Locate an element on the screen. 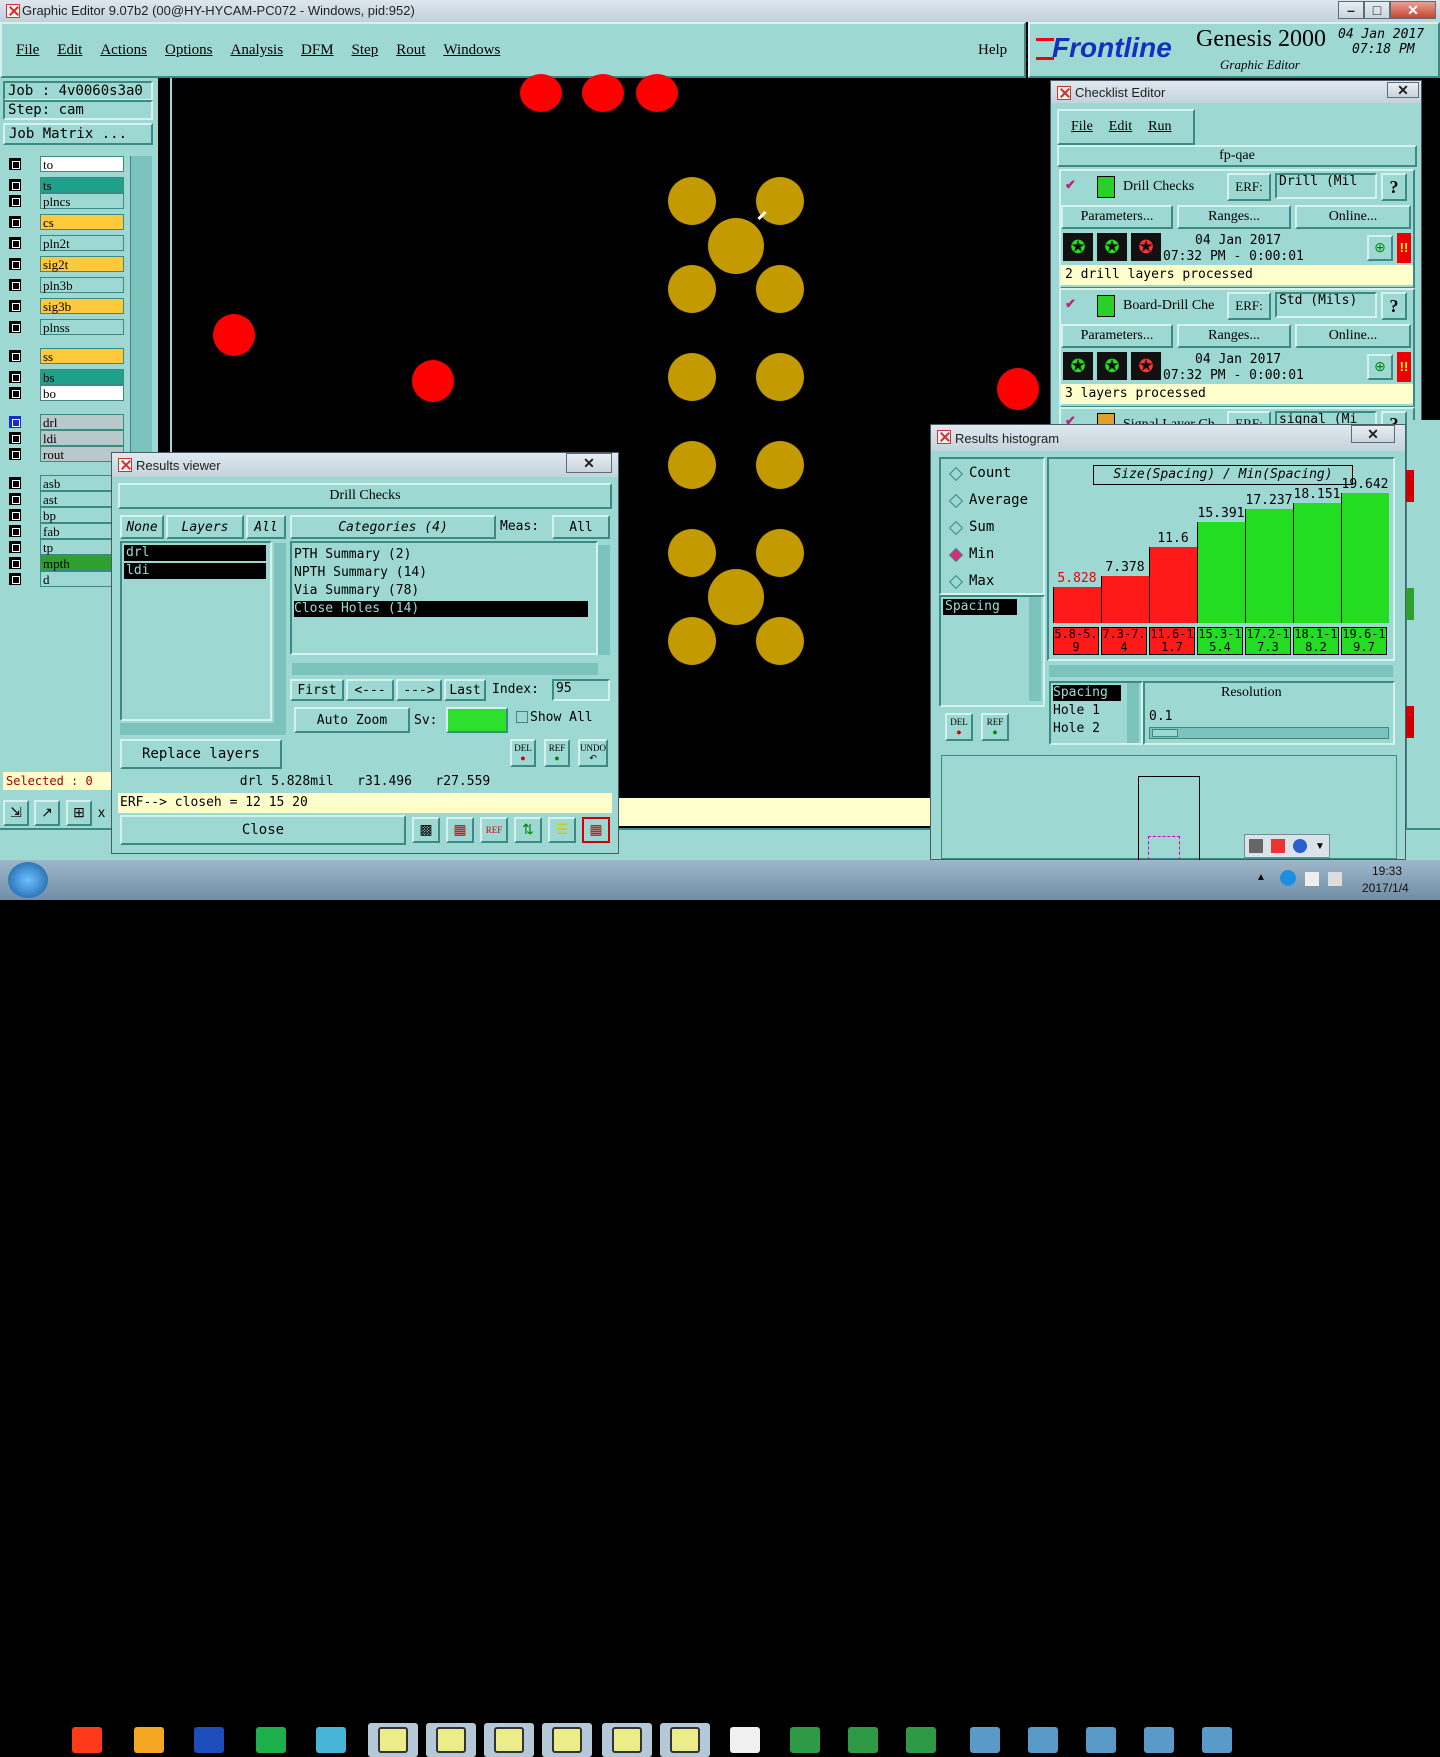 This screenshot has width=1440, height=1757. ref-icon: REF is located at coordinates (494, 830).